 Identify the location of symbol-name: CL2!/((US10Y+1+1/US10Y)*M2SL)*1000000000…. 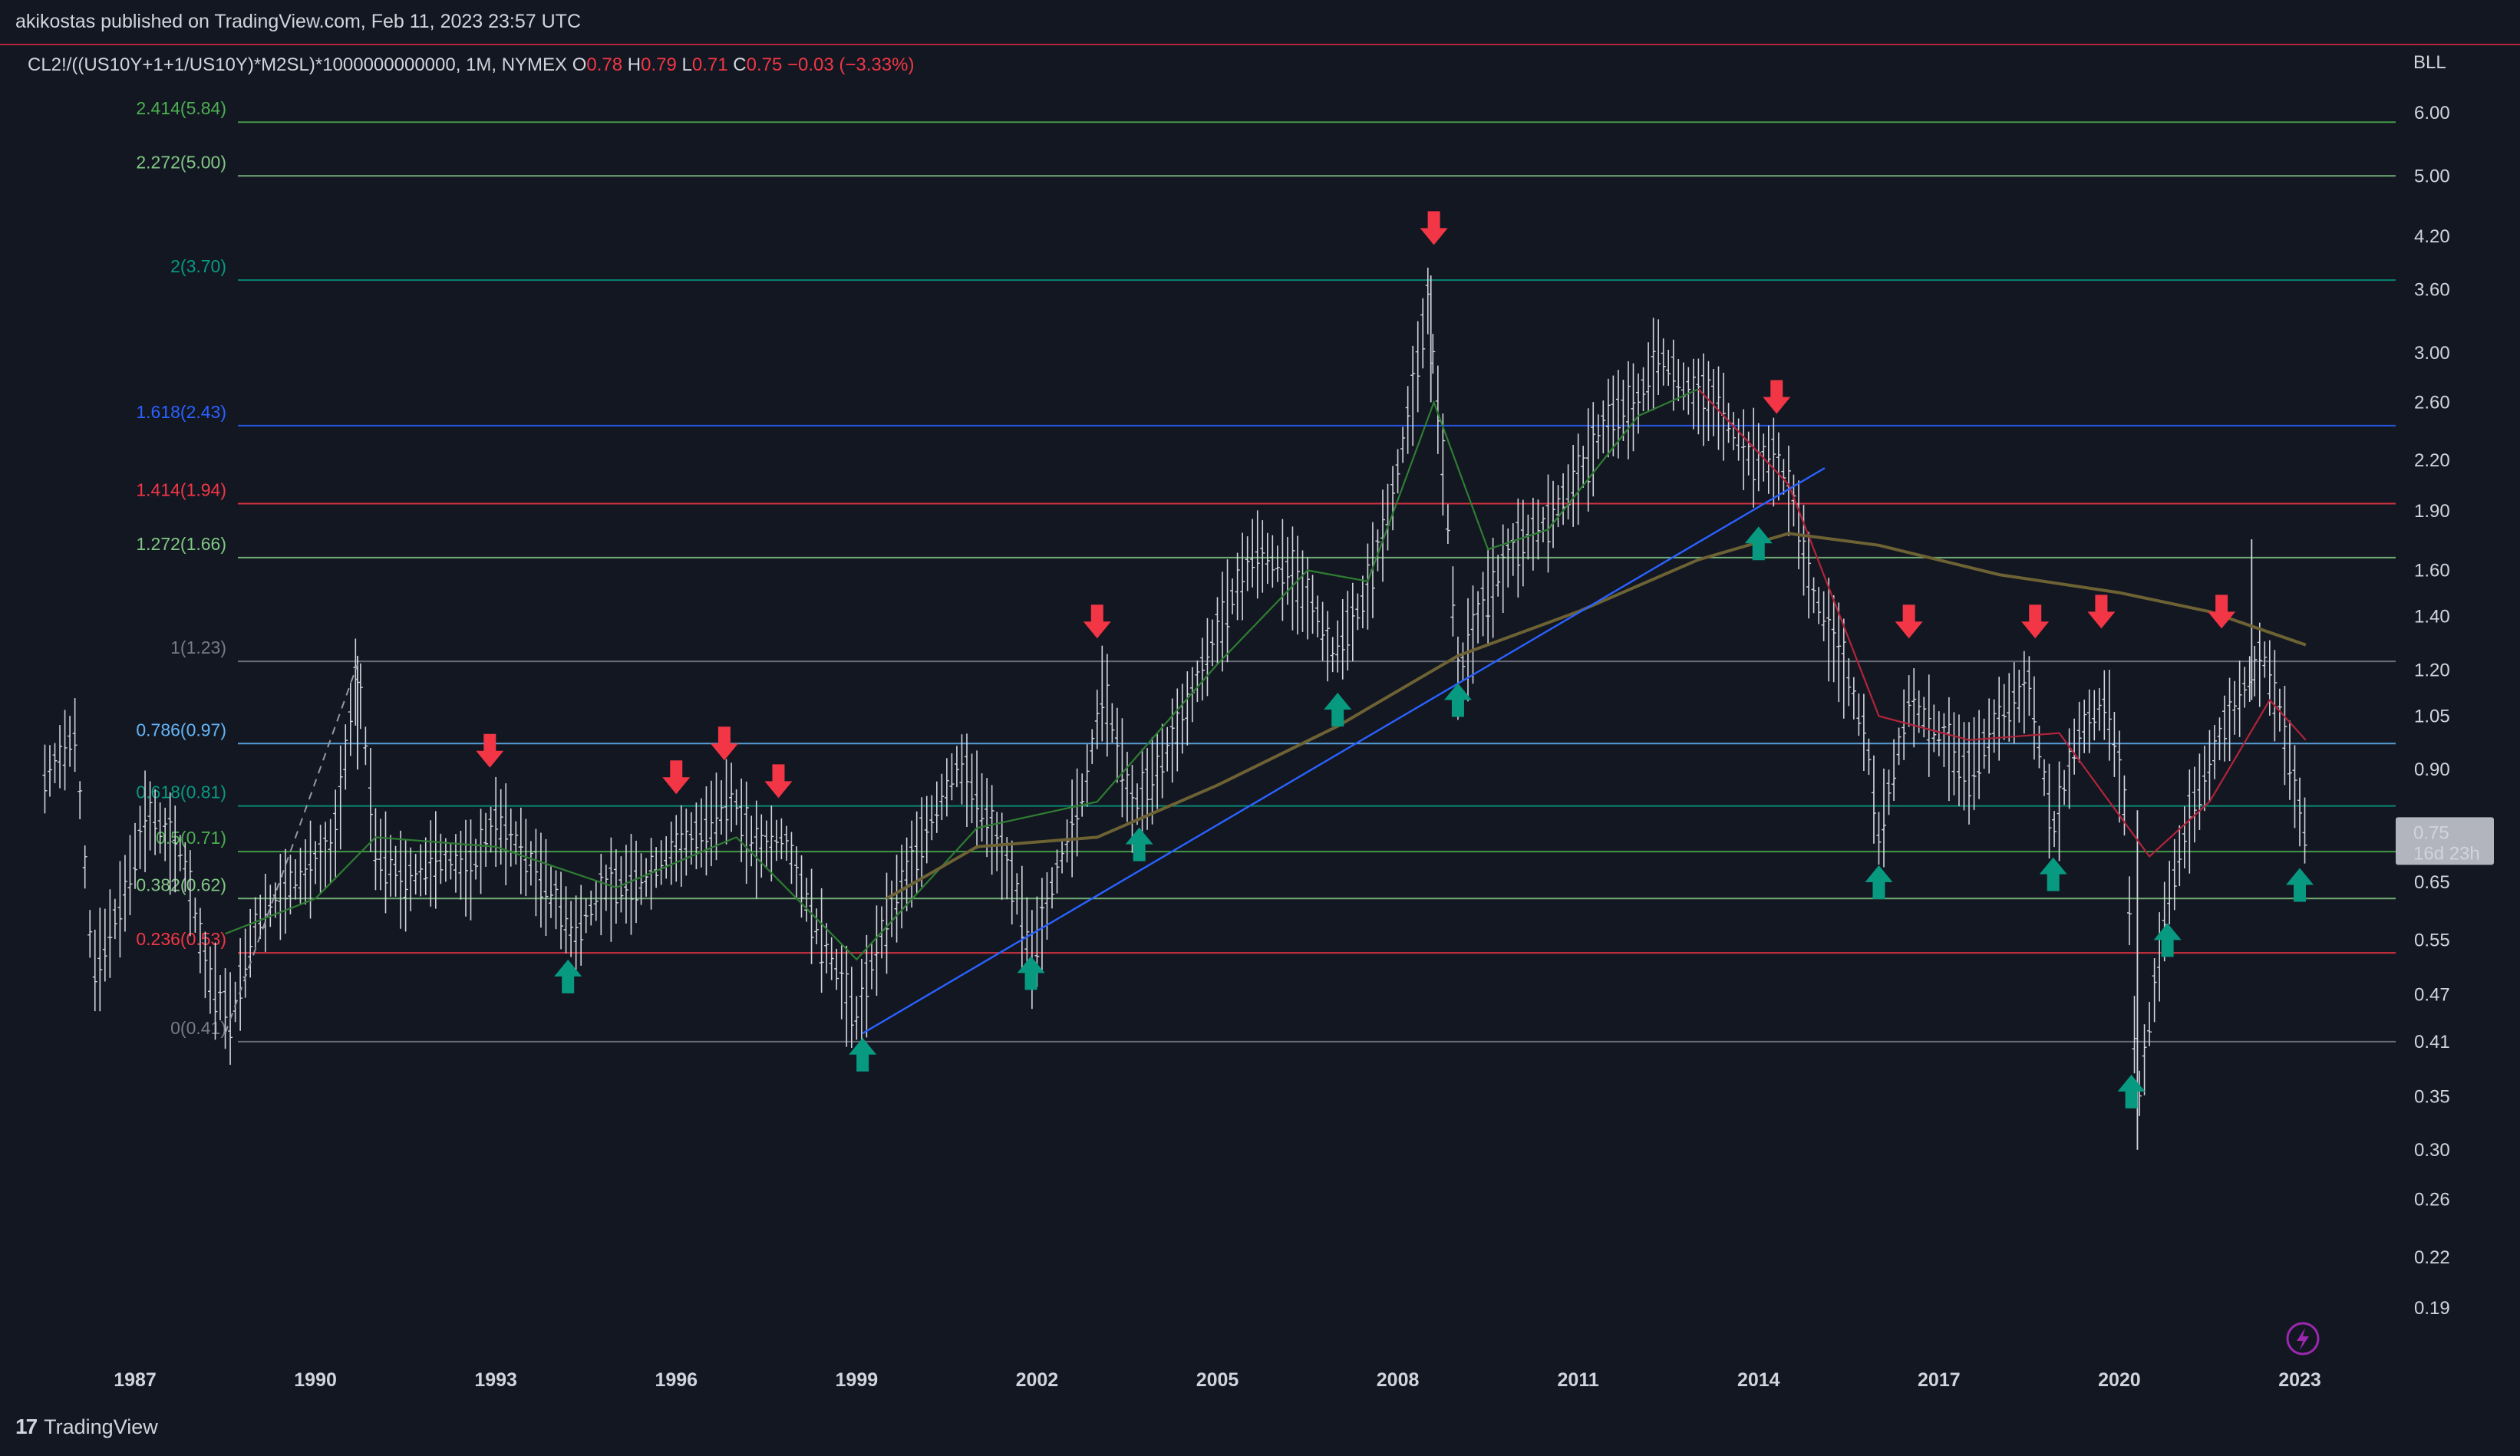
(300, 64).